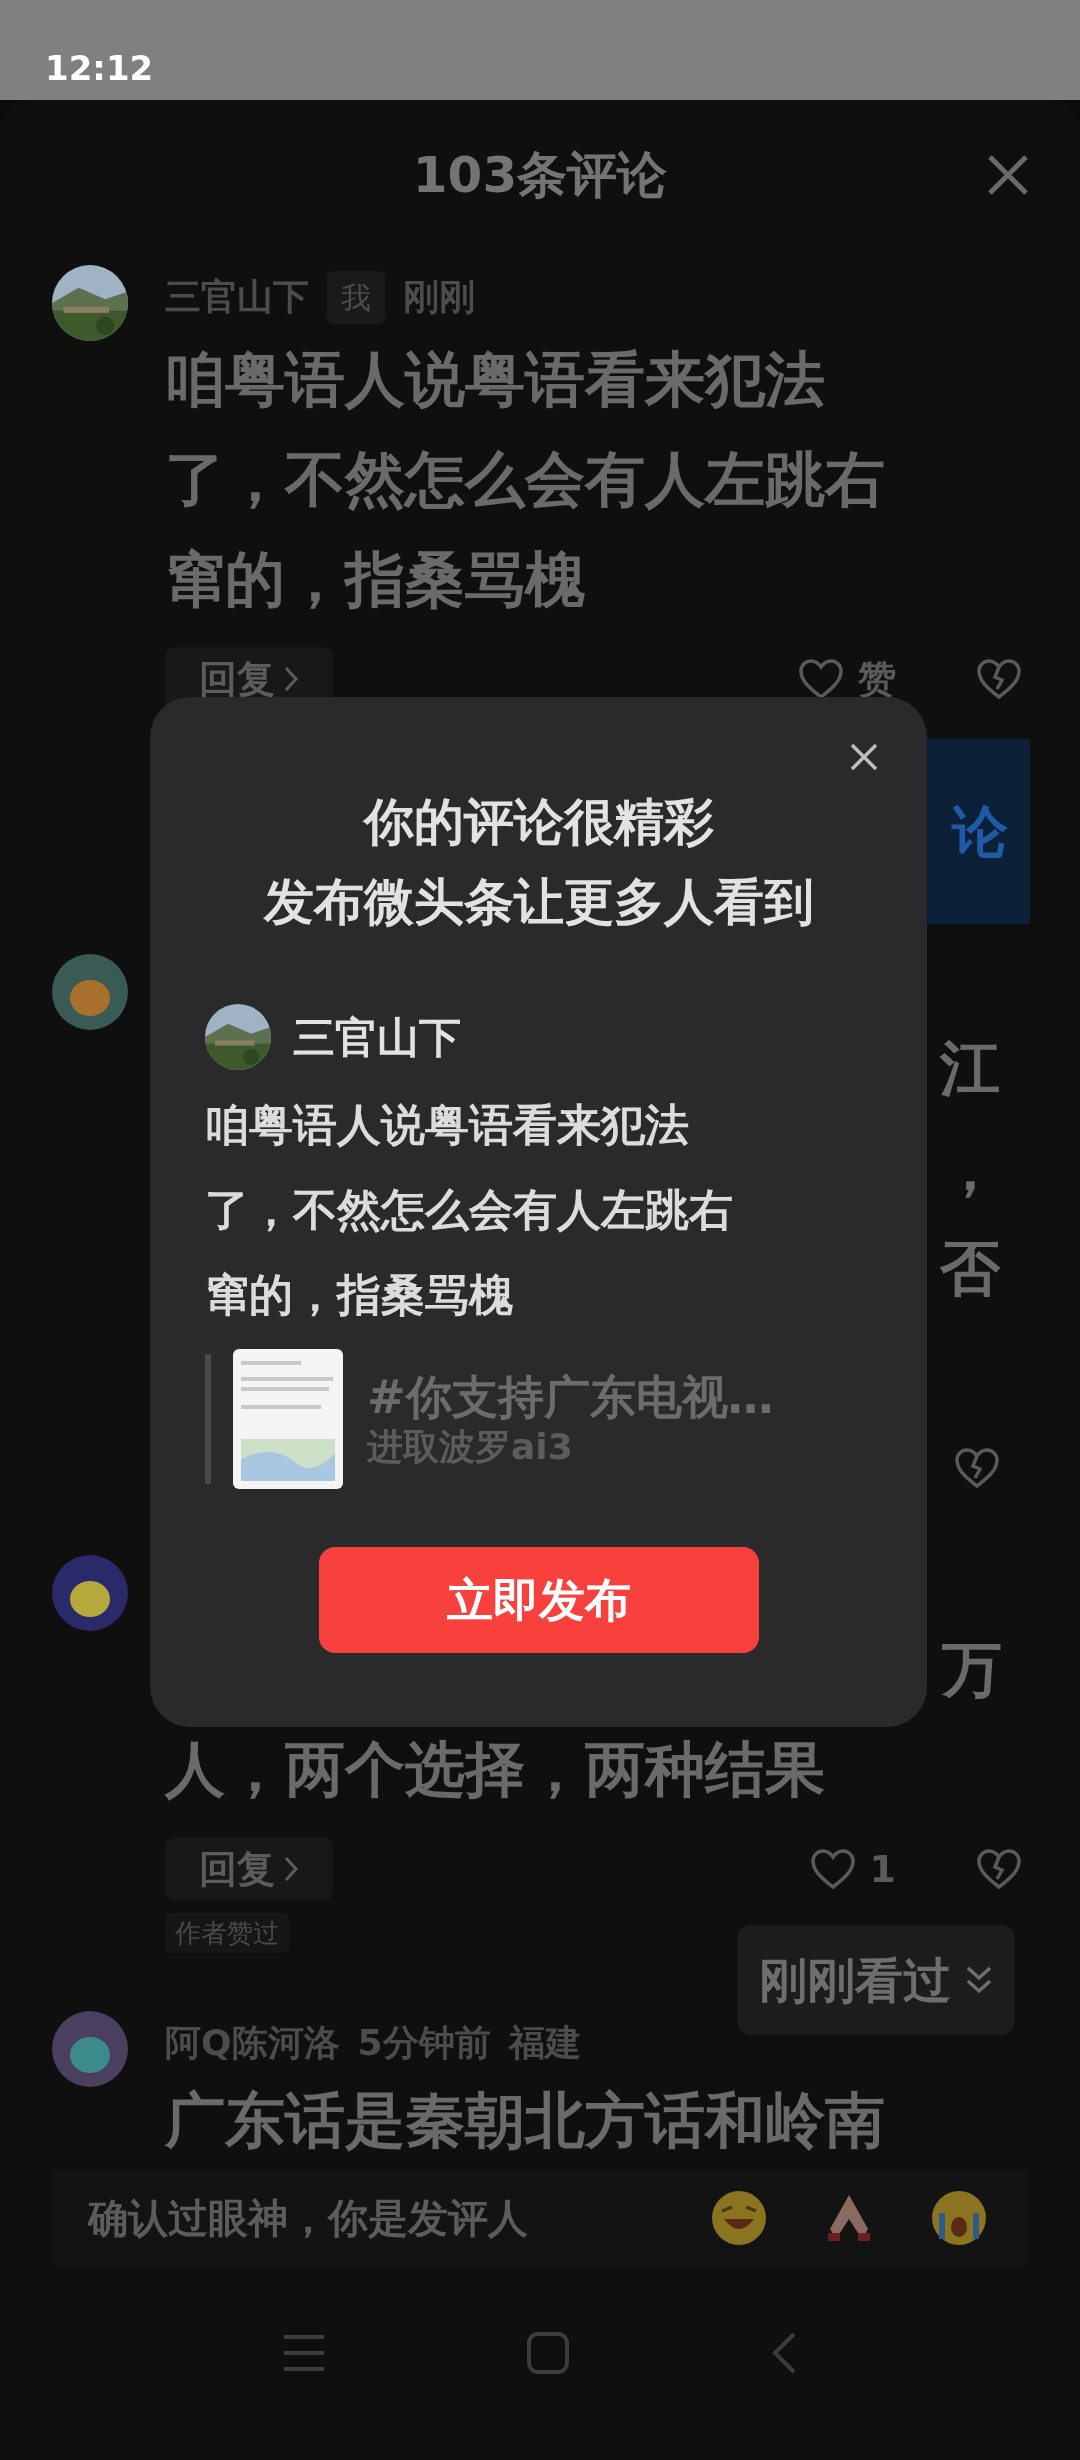 This screenshot has width=1080, height=2460. What do you see at coordinates (970, 1068) in the screenshot?
I see `comment-text-fragment: 江` at bounding box center [970, 1068].